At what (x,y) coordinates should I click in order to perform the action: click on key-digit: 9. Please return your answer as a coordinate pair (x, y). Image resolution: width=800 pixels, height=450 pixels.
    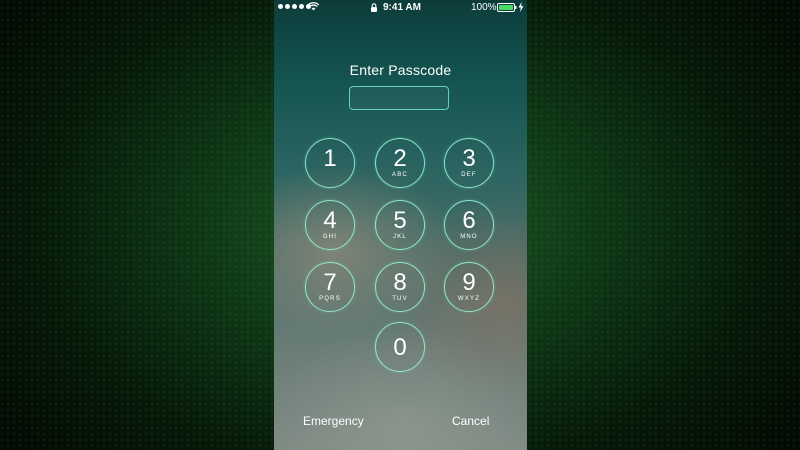
    Looking at the image, I should click on (469, 282).